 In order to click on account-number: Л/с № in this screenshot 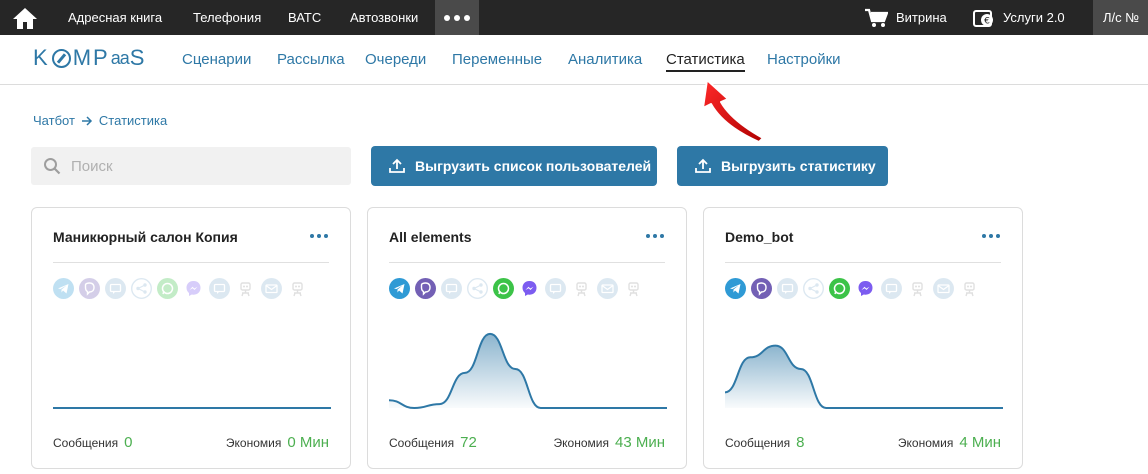, I will do `click(1120, 17)`.